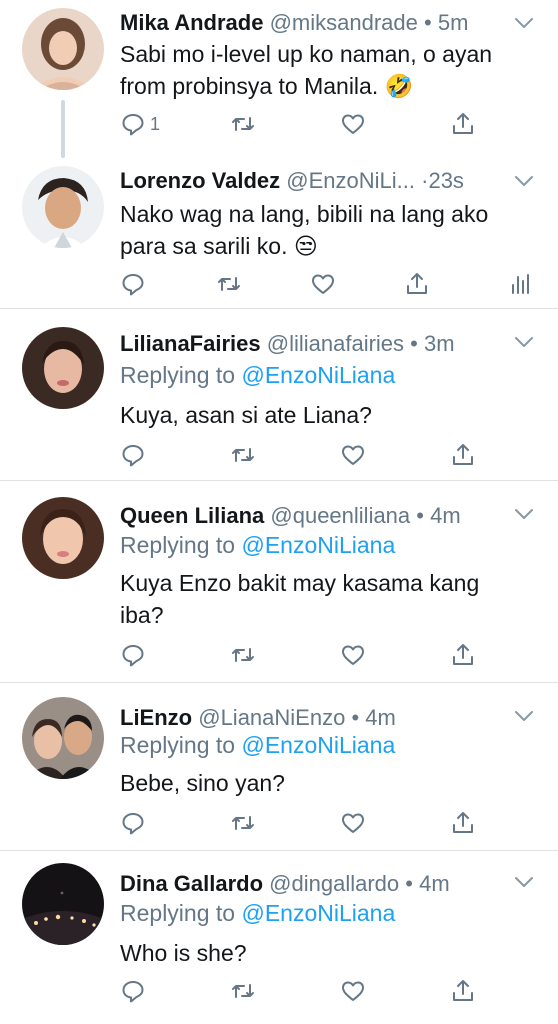 Image resolution: width=558 pixels, height=1024 pixels. Describe the element at coordinates (191, 883) in the screenshot. I see `display-name: Dina Gallardo` at that location.